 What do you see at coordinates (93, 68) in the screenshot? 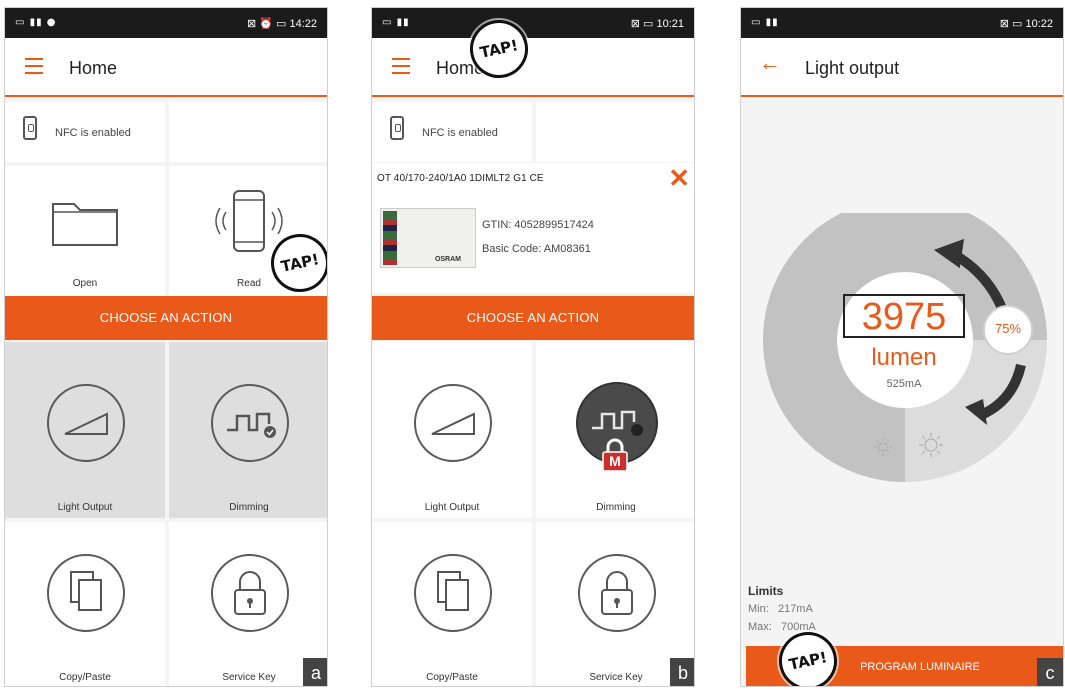
I see `page-title: Home` at bounding box center [93, 68].